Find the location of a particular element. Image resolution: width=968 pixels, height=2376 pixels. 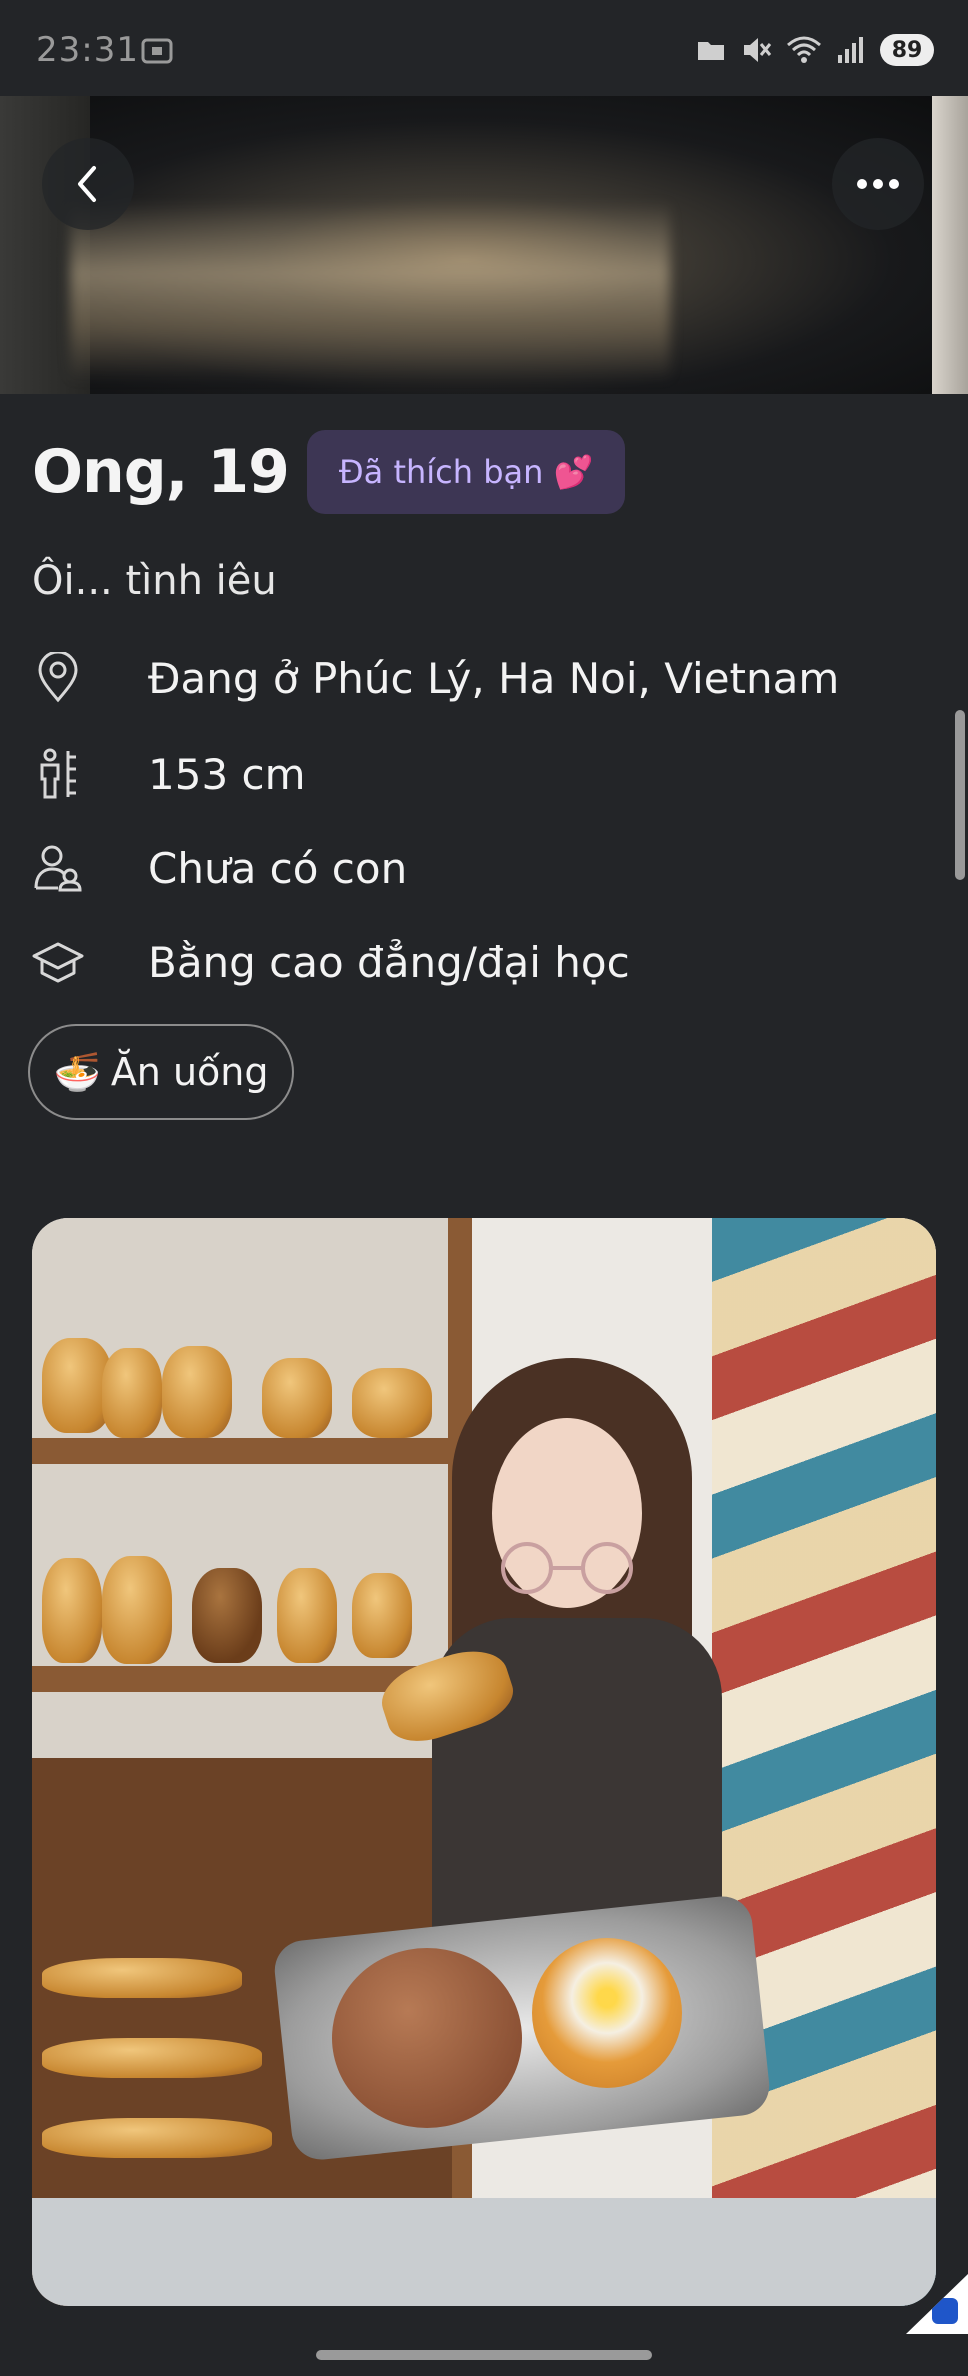

profile-cover-photo is located at coordinates (484, 245).